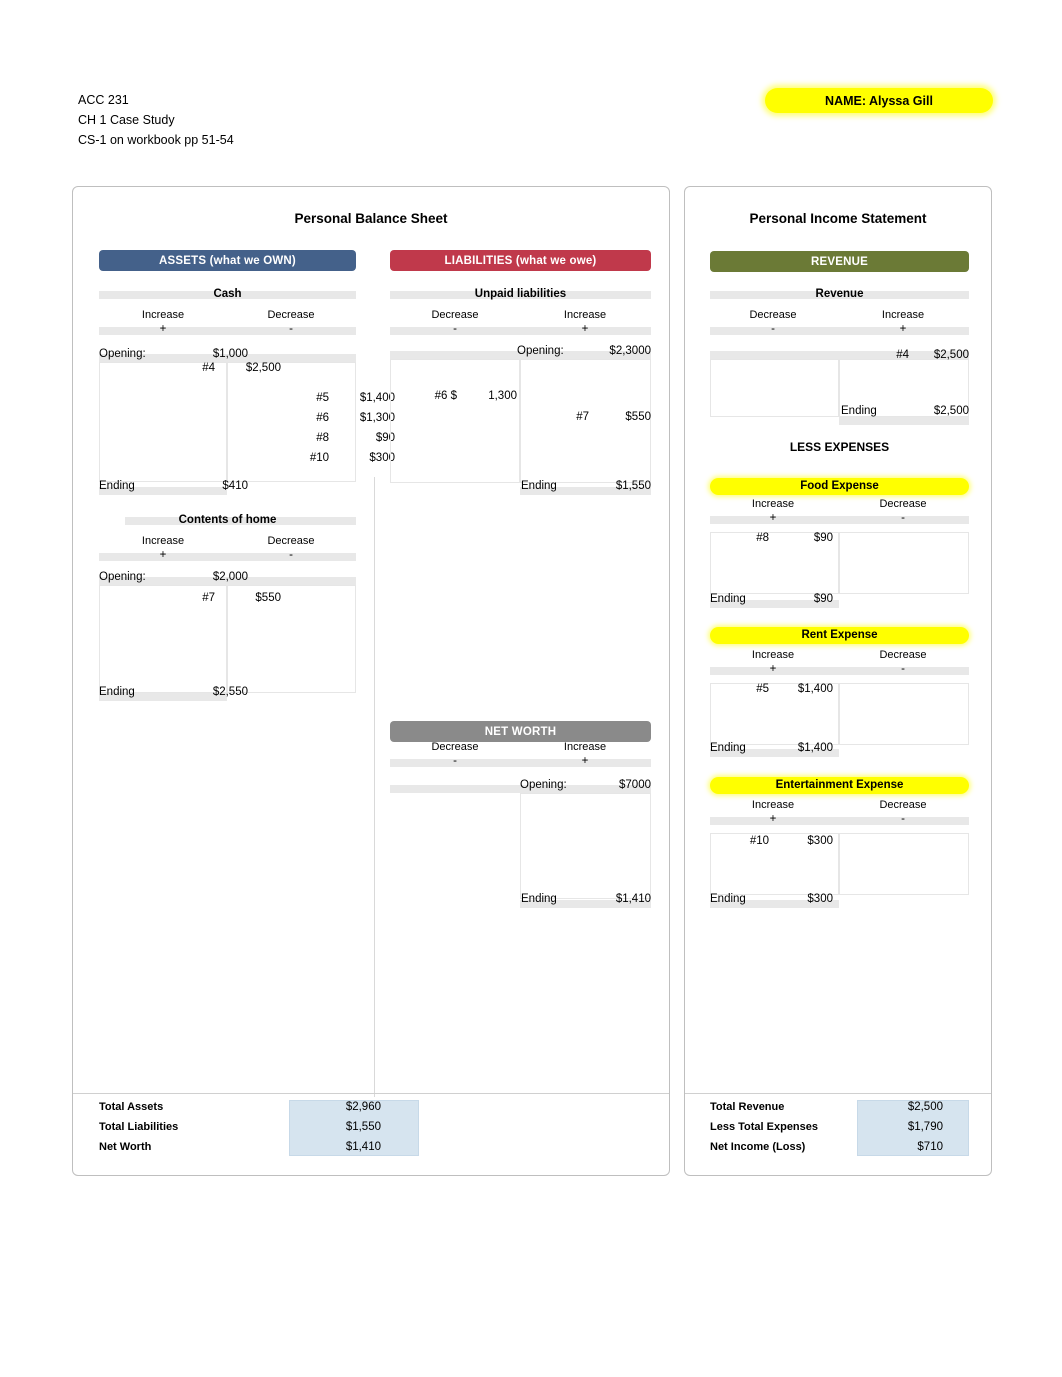  What do you see at coordinates (758, 1147) in the screenshot?
I see `is-total-label-2: Net Income (Loss)` at bounding box center [758, 1147].